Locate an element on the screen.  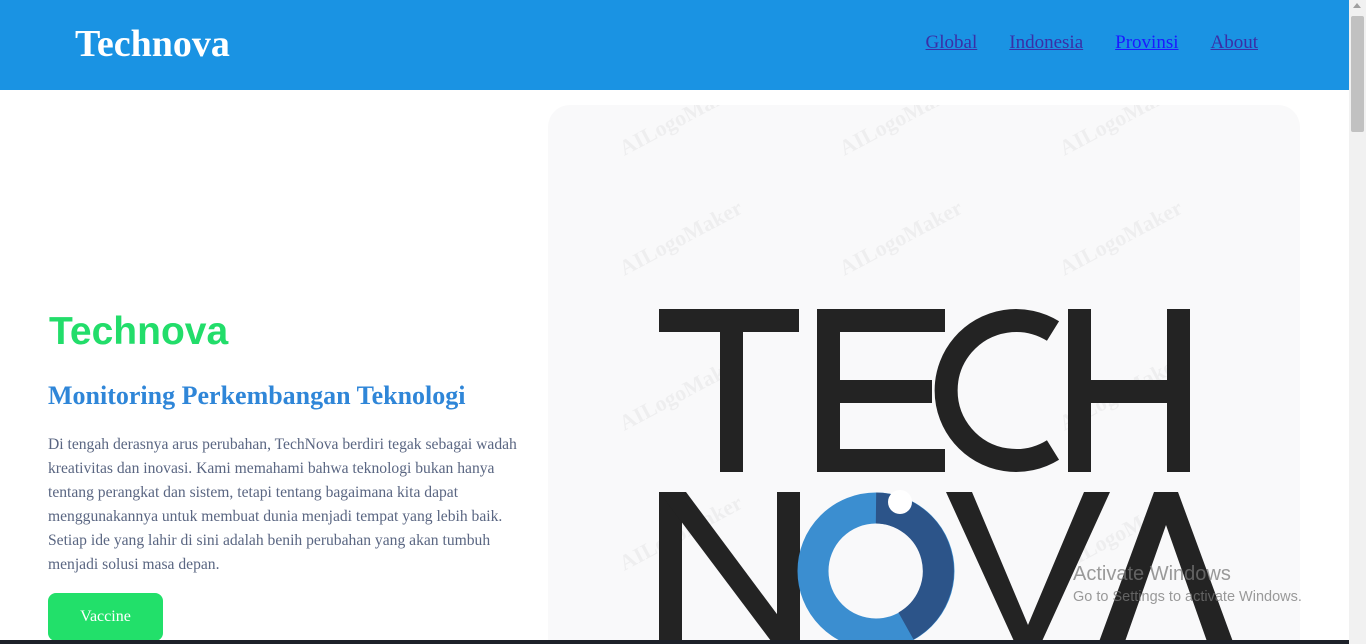
nav-links: Global Indonesia Provinsi About is located at coordinates (1092, 43).